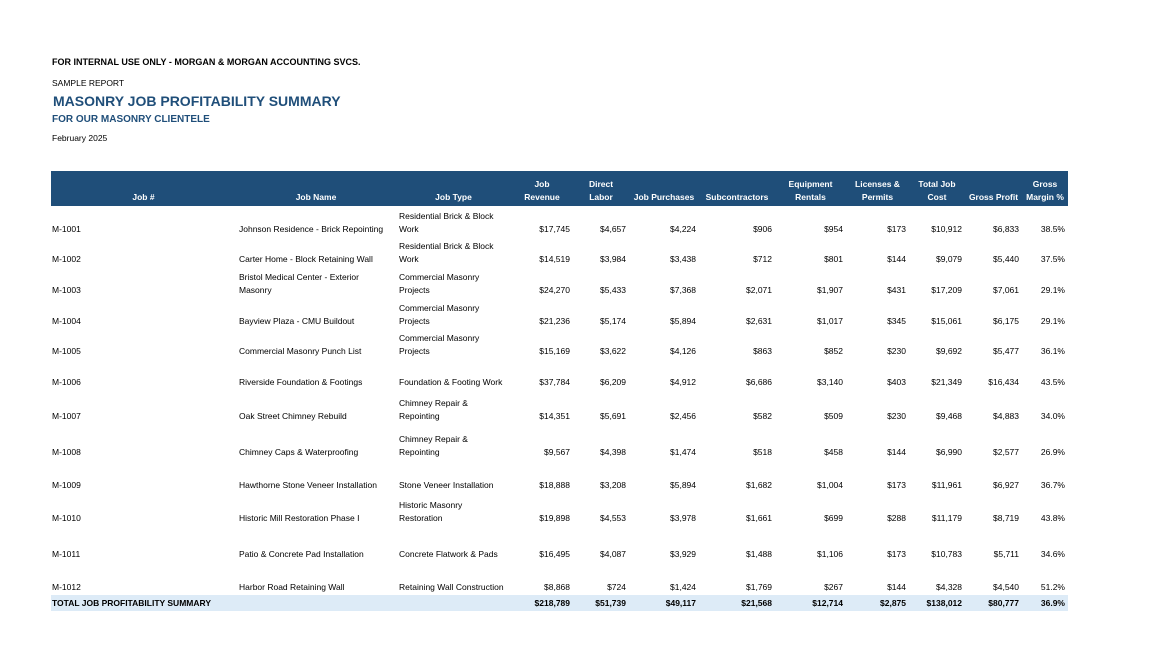  What do you see at coordinates (613, 518) in the screenshot?
I see `direct-labor-cell: $4,553` at bounding box center [613, 518].